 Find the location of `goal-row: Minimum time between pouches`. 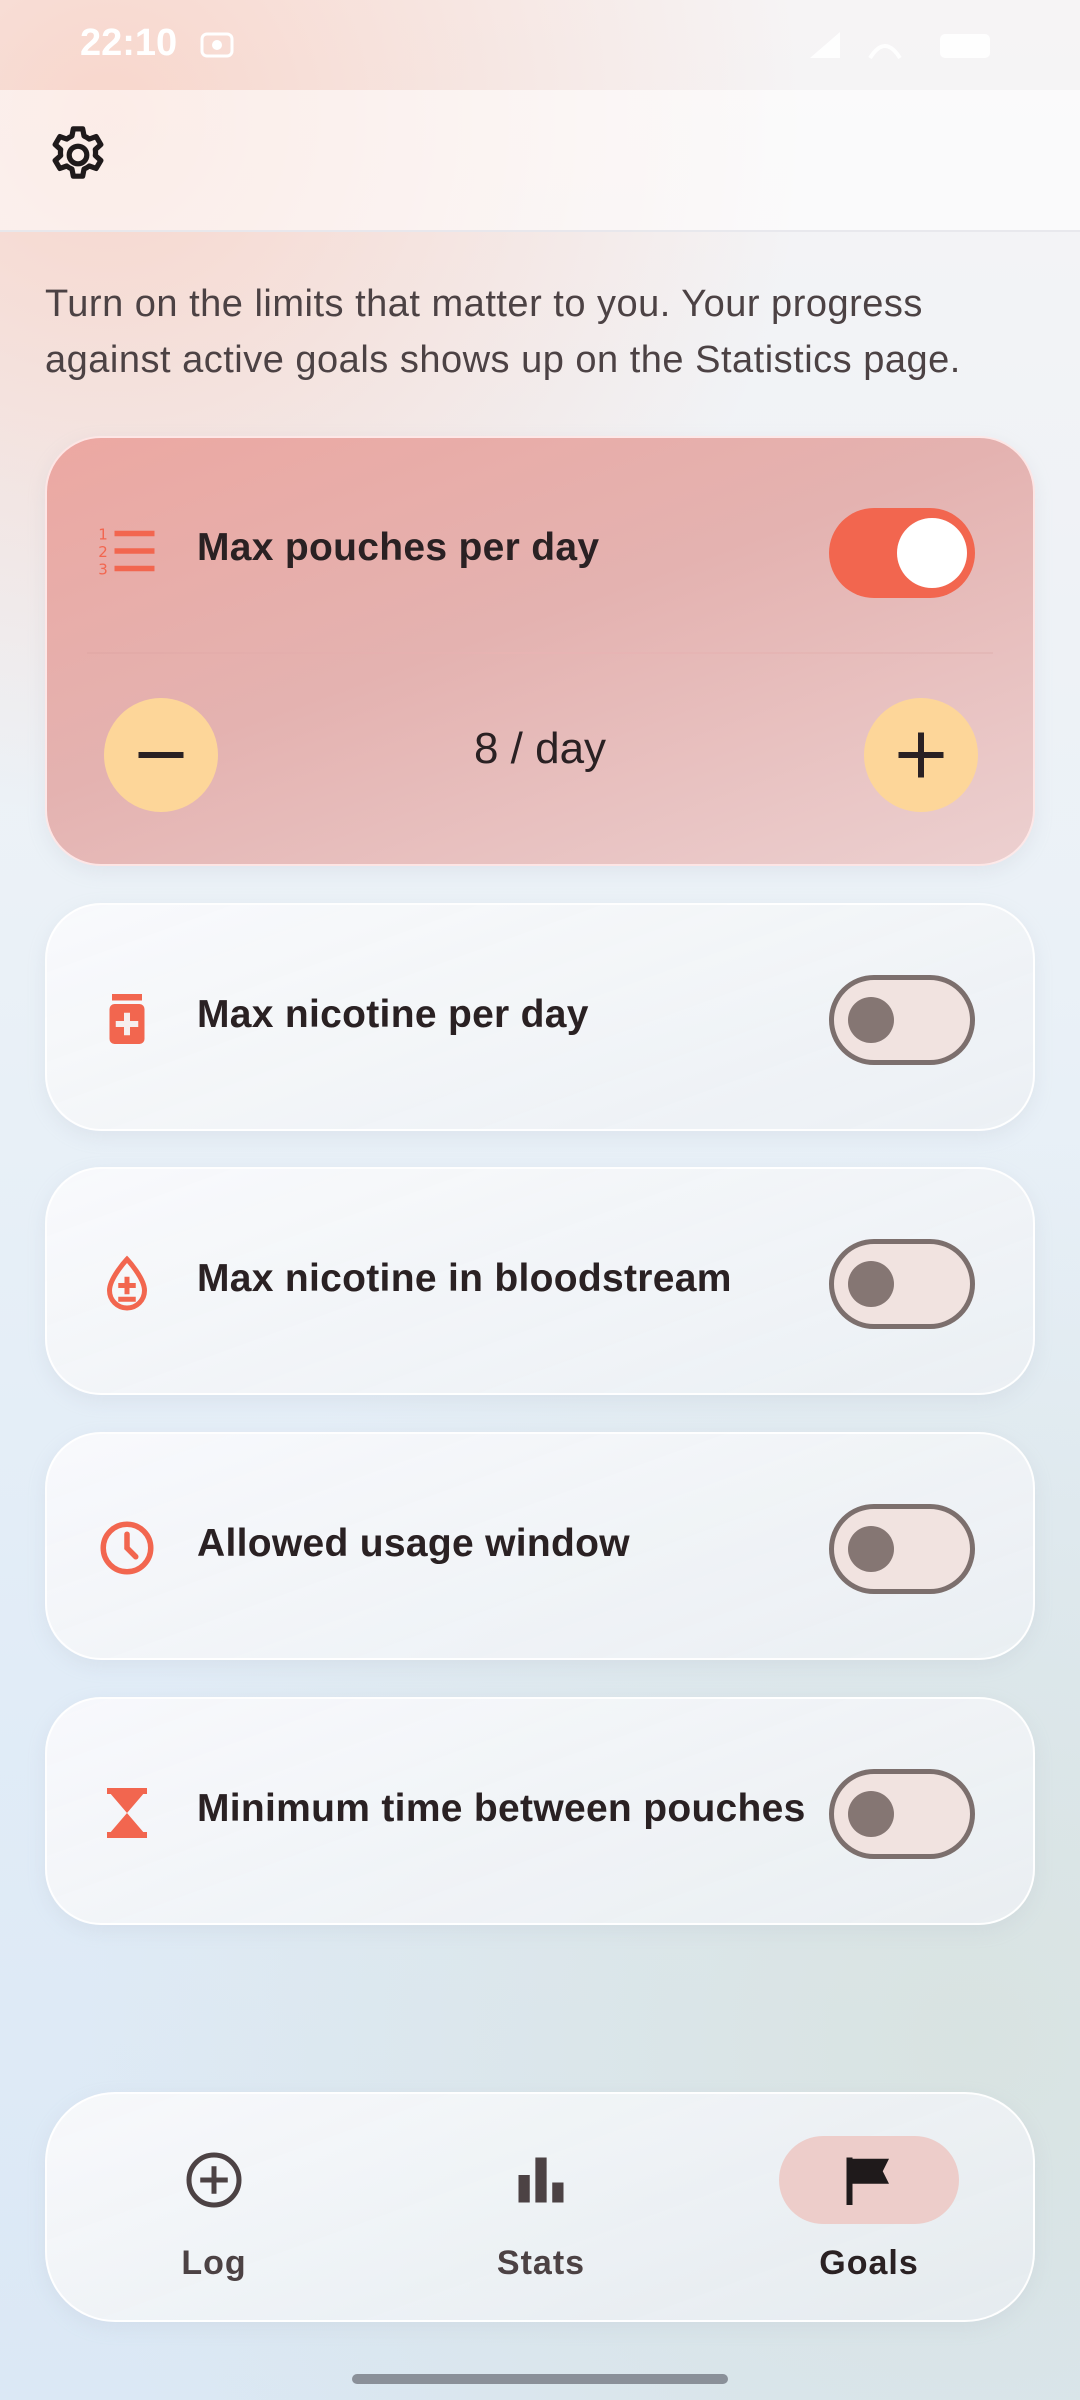

goal-row: Minimum time between pouches is located at coordinates (540, 1813).